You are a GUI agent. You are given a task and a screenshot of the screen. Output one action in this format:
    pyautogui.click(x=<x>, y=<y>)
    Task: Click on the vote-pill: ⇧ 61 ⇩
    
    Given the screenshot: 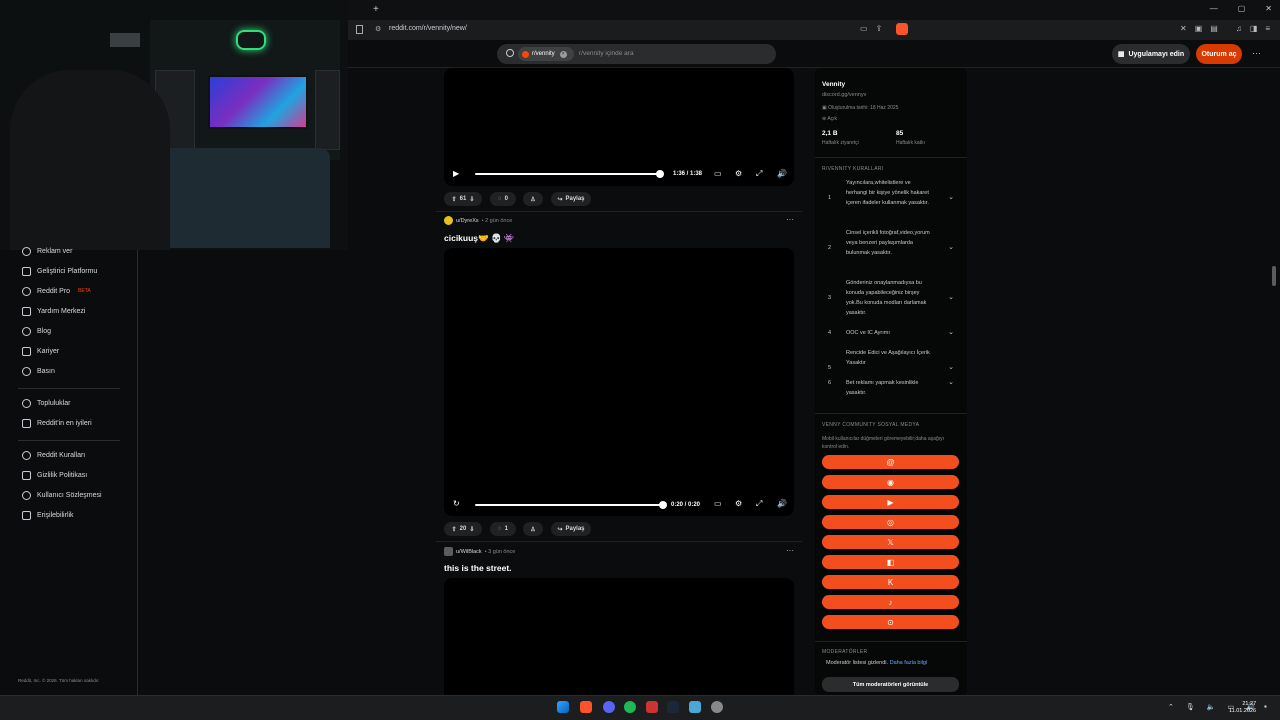 What is the action you would take?
    pyautogui.click(x=463, y=199)
    